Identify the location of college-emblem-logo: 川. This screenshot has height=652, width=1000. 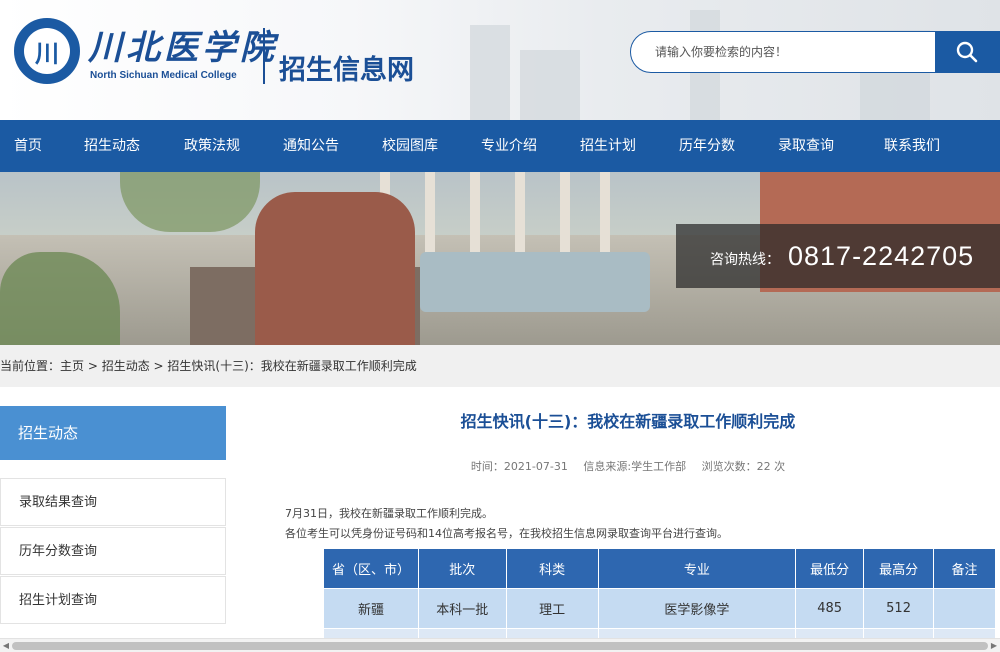
(47, 51).